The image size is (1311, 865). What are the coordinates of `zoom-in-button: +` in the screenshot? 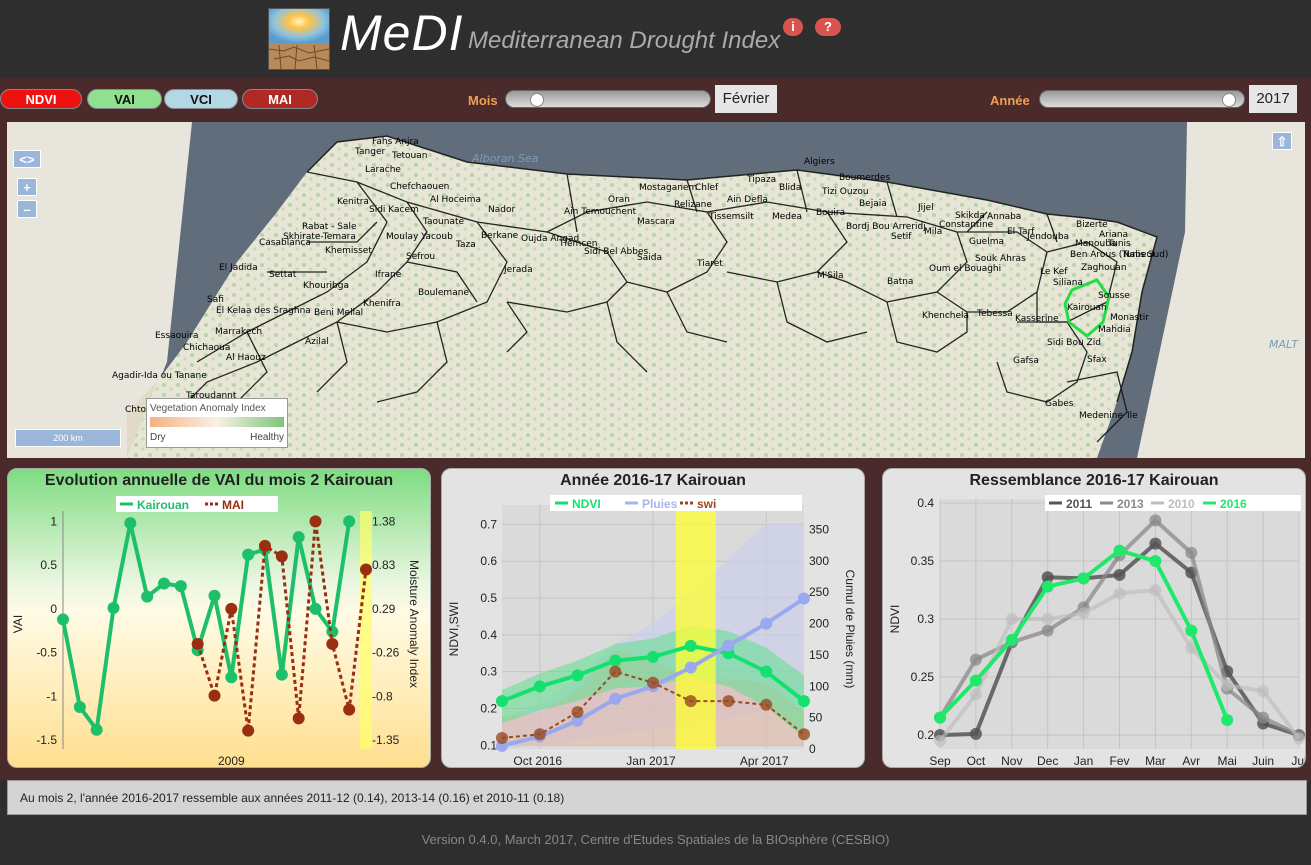 It's located at (27, 187).